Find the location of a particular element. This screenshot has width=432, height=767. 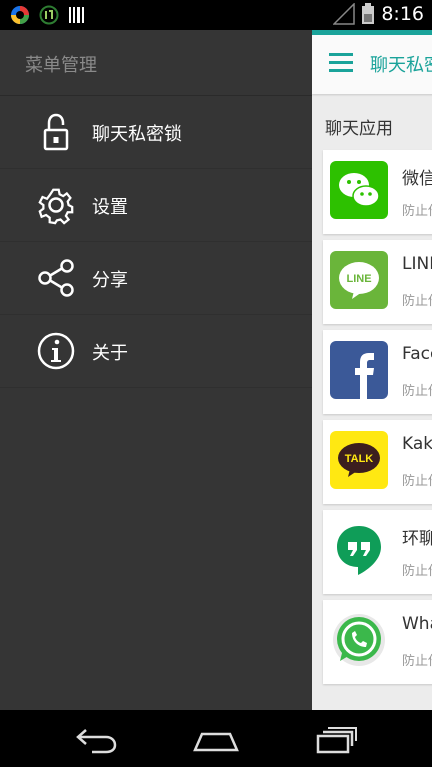

app-name: Facebook is located at coordinates (417, 354).